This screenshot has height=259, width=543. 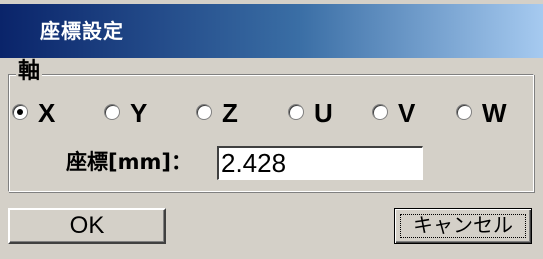 What do you see at coordinates (230, 113) in the screenshot?
I see `radio-label-z: Z` at bounding box center [230, 113].